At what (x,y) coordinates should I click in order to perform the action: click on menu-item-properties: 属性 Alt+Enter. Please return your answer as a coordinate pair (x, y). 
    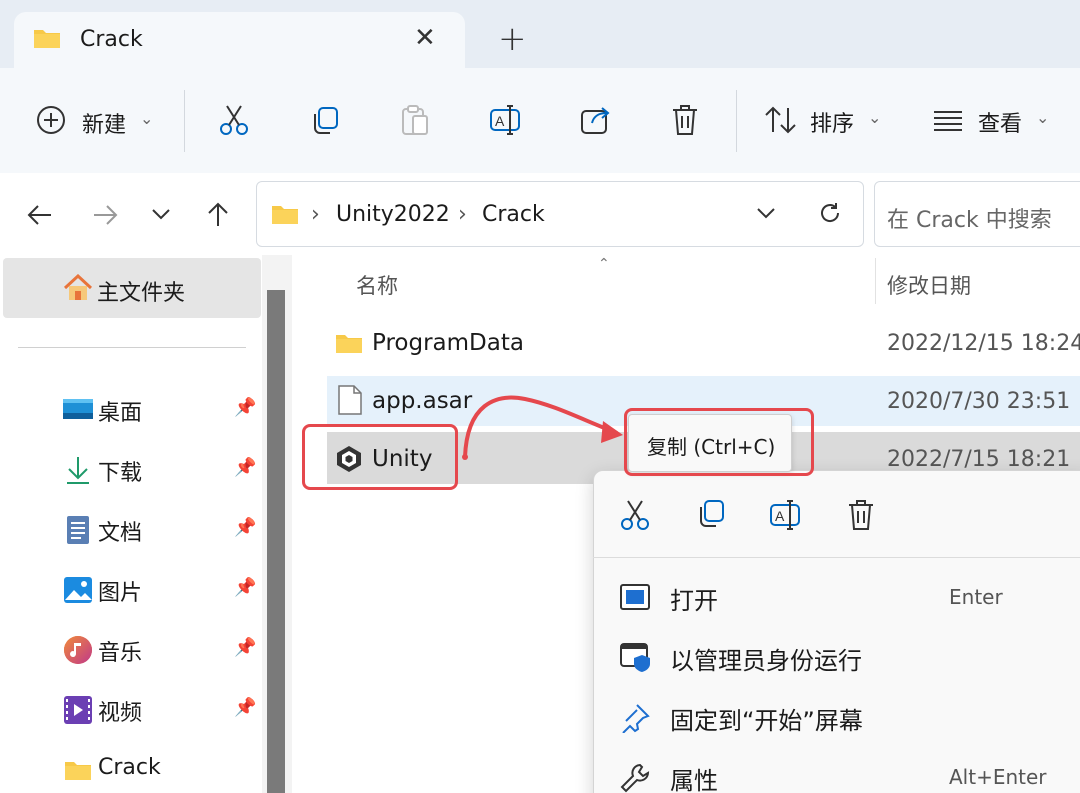
    Looking at the image, I should click on (840, 774).